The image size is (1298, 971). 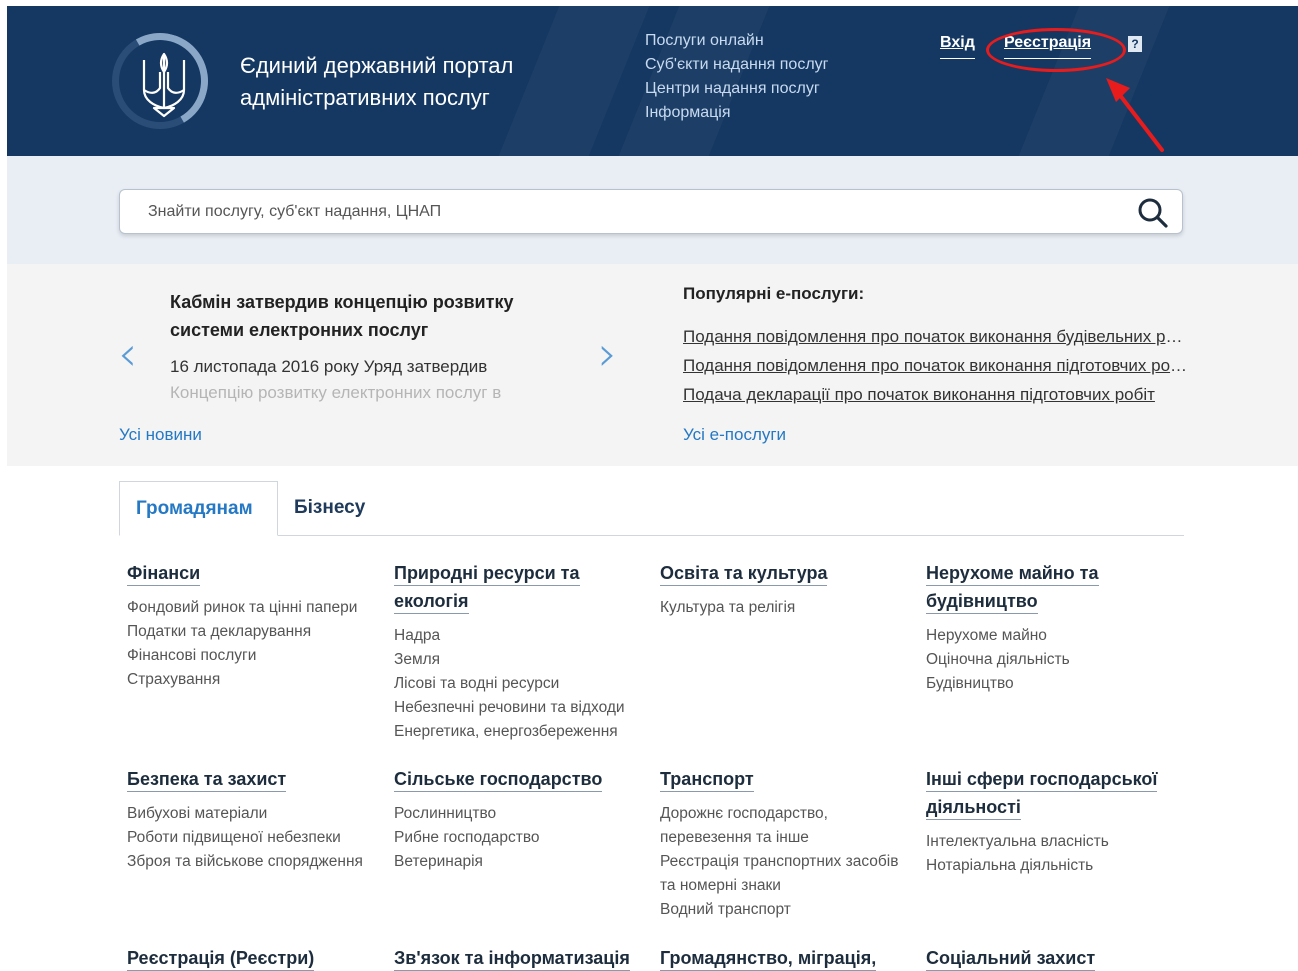 What do you see at coordinates (1048, 684) in the screenshot?
I see `category-item-link: Будівництво` at bounding box center [1048, 684].